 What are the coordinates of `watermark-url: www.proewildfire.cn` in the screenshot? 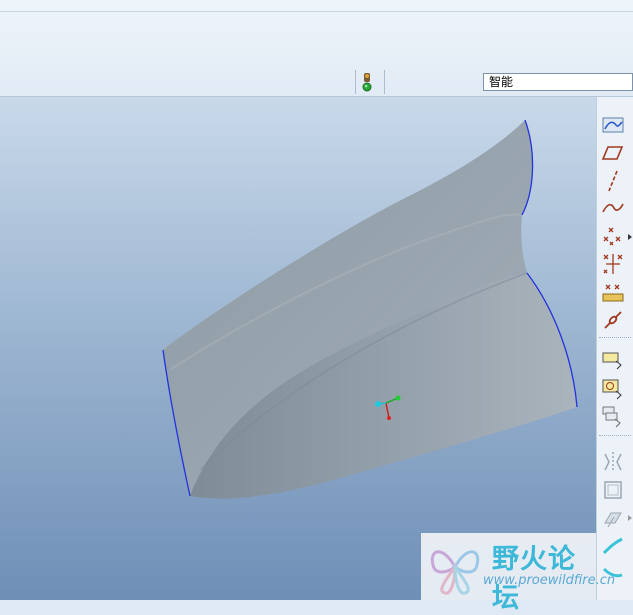 It's located at (549, 580).